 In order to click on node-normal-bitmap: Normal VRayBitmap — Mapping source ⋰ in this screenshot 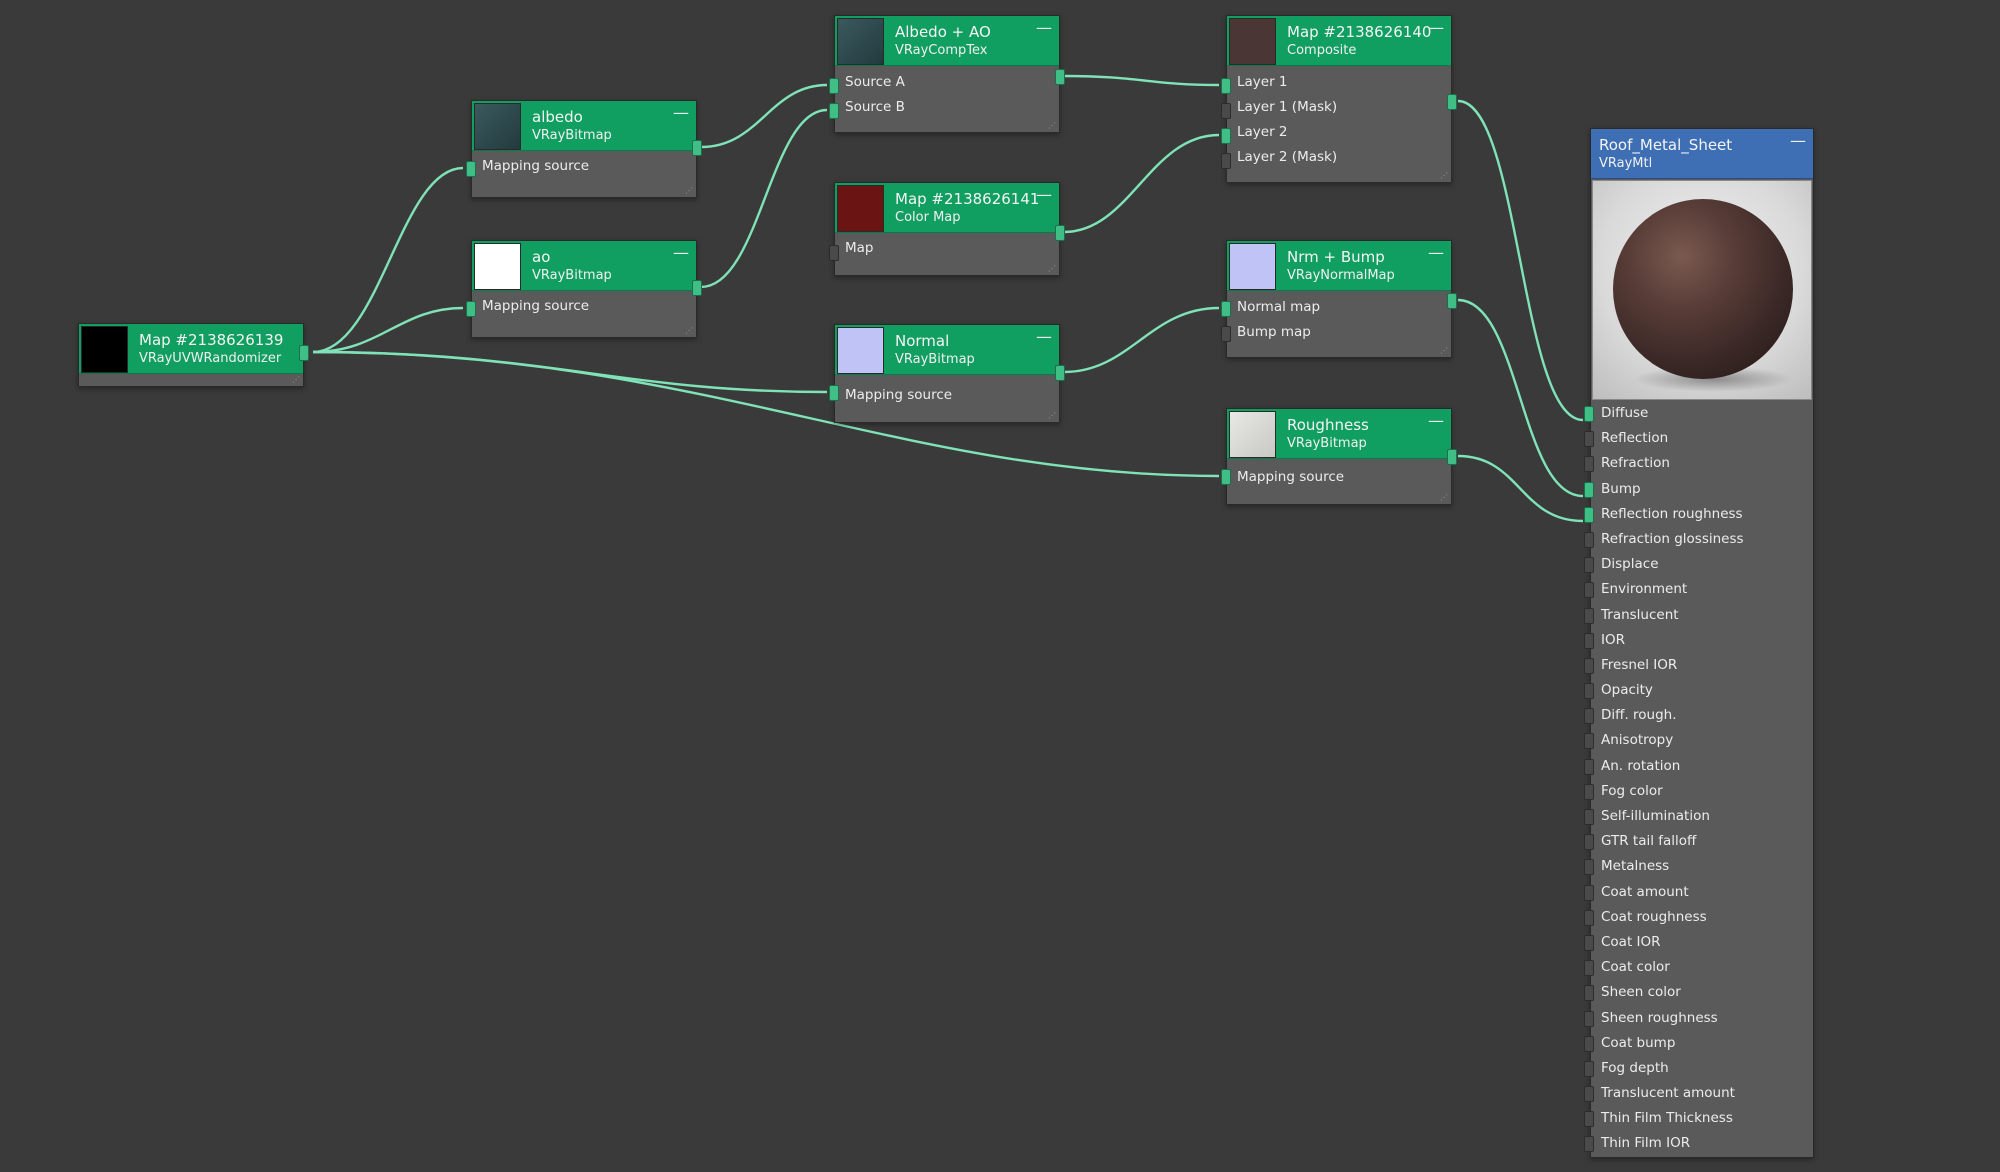, I will do `click(947, 373)`.